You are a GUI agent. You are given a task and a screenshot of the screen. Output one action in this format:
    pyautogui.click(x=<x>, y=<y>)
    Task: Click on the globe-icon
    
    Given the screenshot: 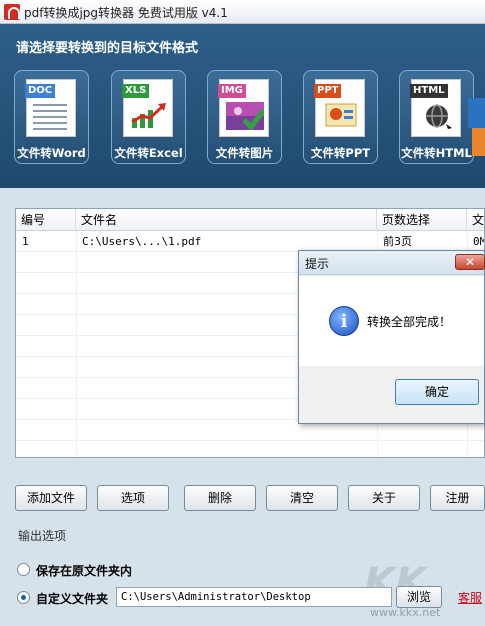 What is the action you would take?
    pyautogui.click(x=439, y=116)
    